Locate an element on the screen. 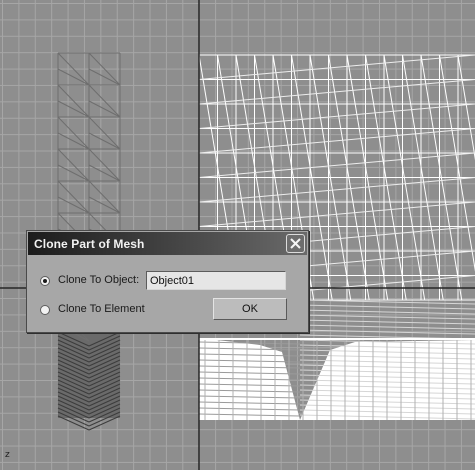  radio-label-clone-to-element: Clone To Element is located at coordinates (101, 309).